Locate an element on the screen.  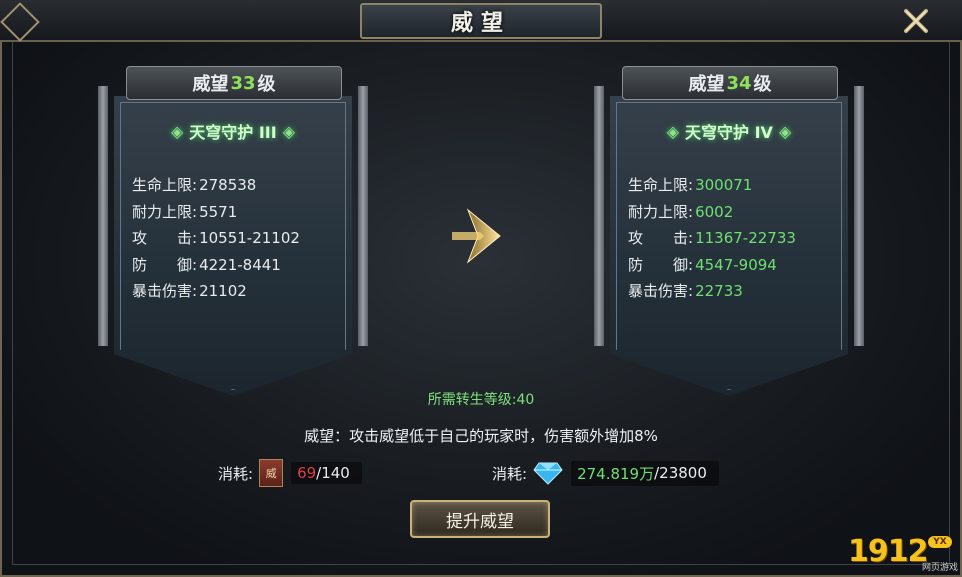
stat-row: 生命上限: 278538 is located at coordinates (216, 185).